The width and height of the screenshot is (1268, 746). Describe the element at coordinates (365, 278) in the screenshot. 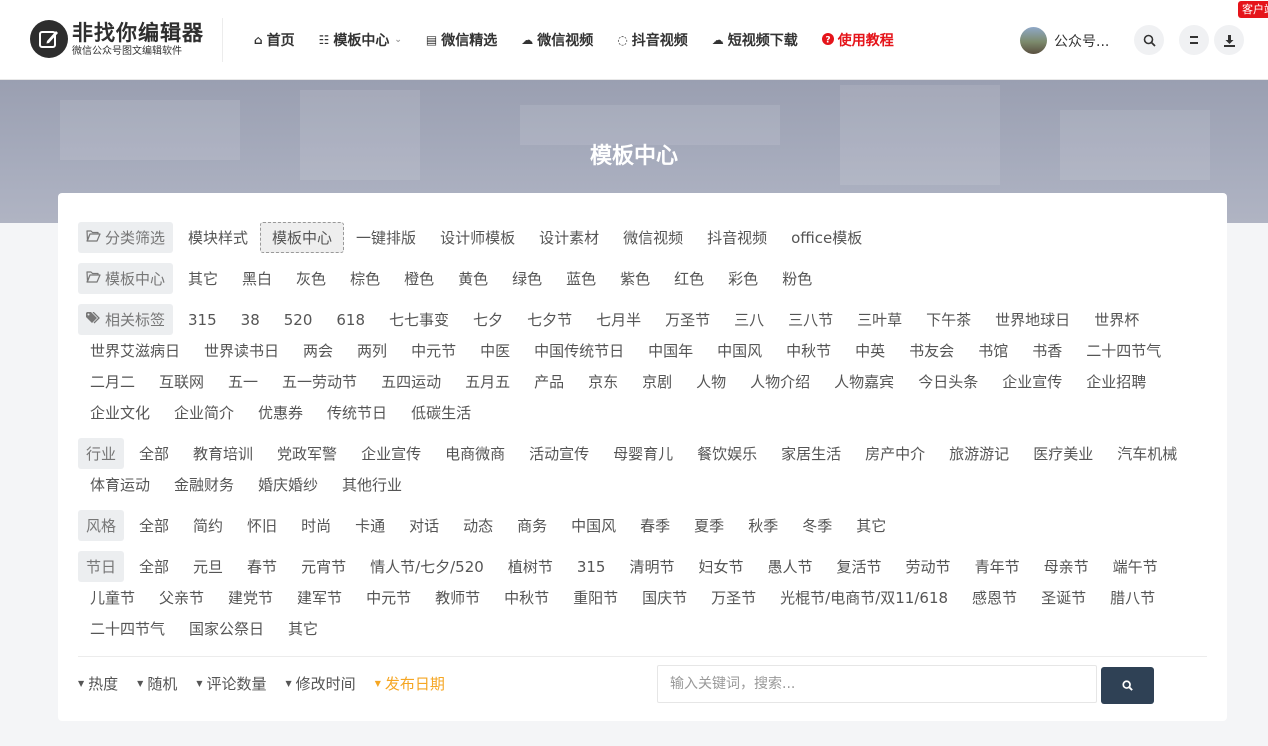

I see `filter-option: 棕色` at that location.